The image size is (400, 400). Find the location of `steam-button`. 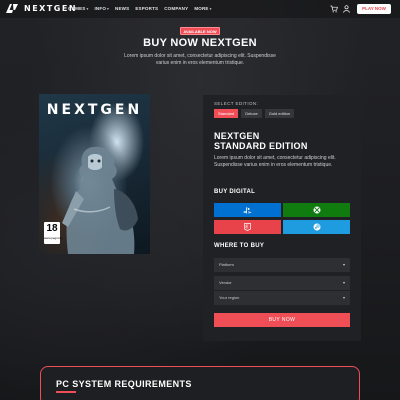

steam-button is located at coordinates (316, 227).